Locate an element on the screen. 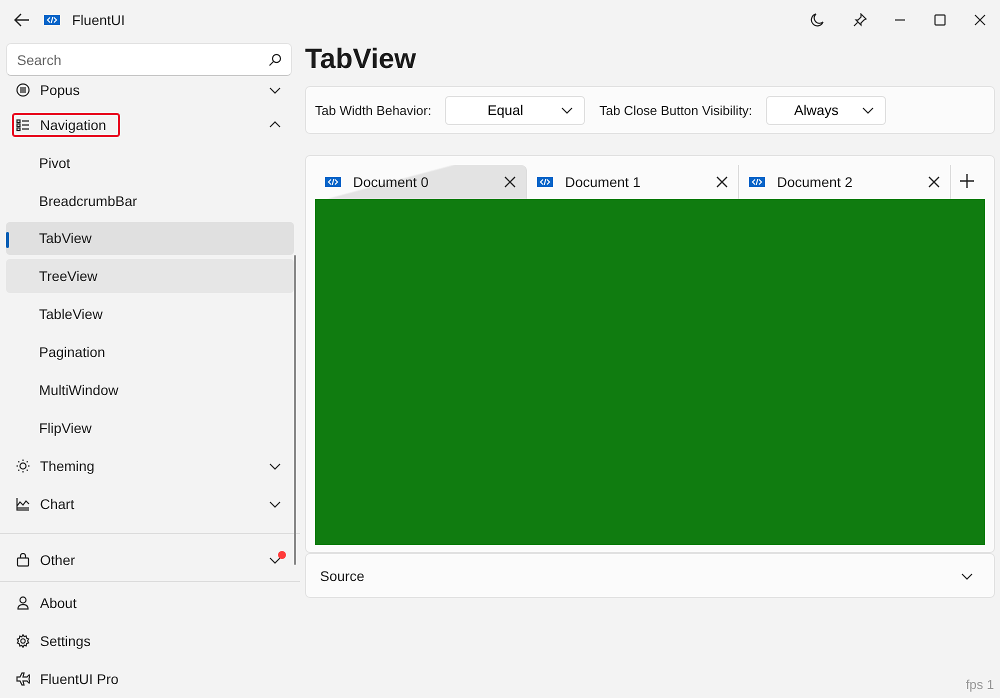  dropdown: Always is located at coordinates (826, 110).